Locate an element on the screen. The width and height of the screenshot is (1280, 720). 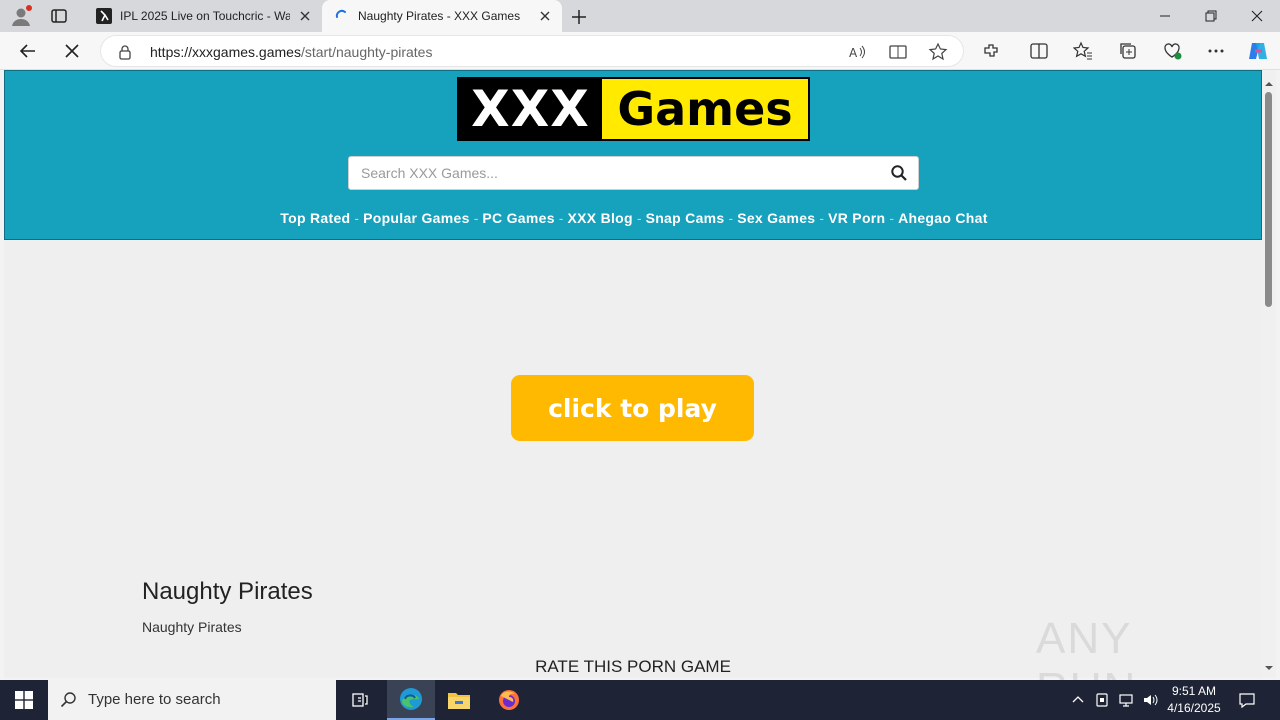
nav-pc-games: PC Games is located at coordinates (518, 218).